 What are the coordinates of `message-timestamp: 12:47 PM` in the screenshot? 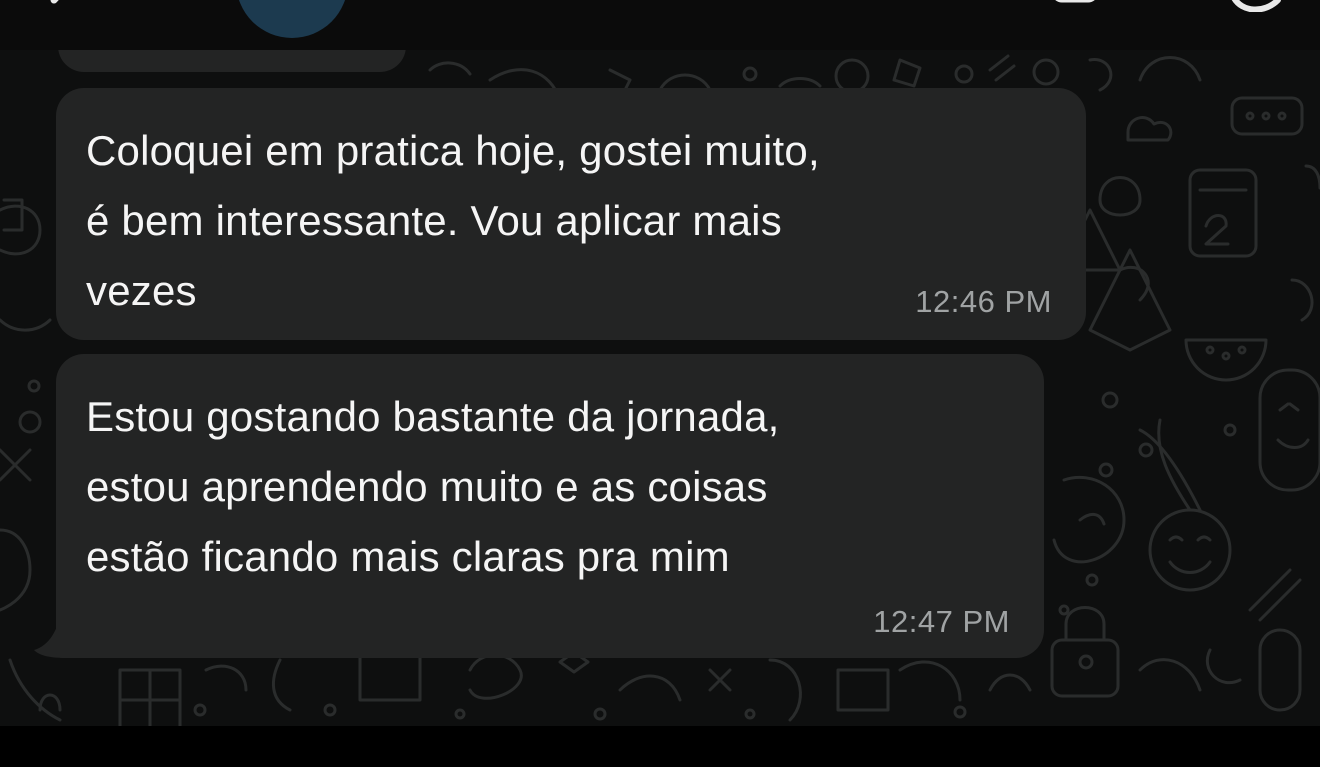 It's located at (941, 621).